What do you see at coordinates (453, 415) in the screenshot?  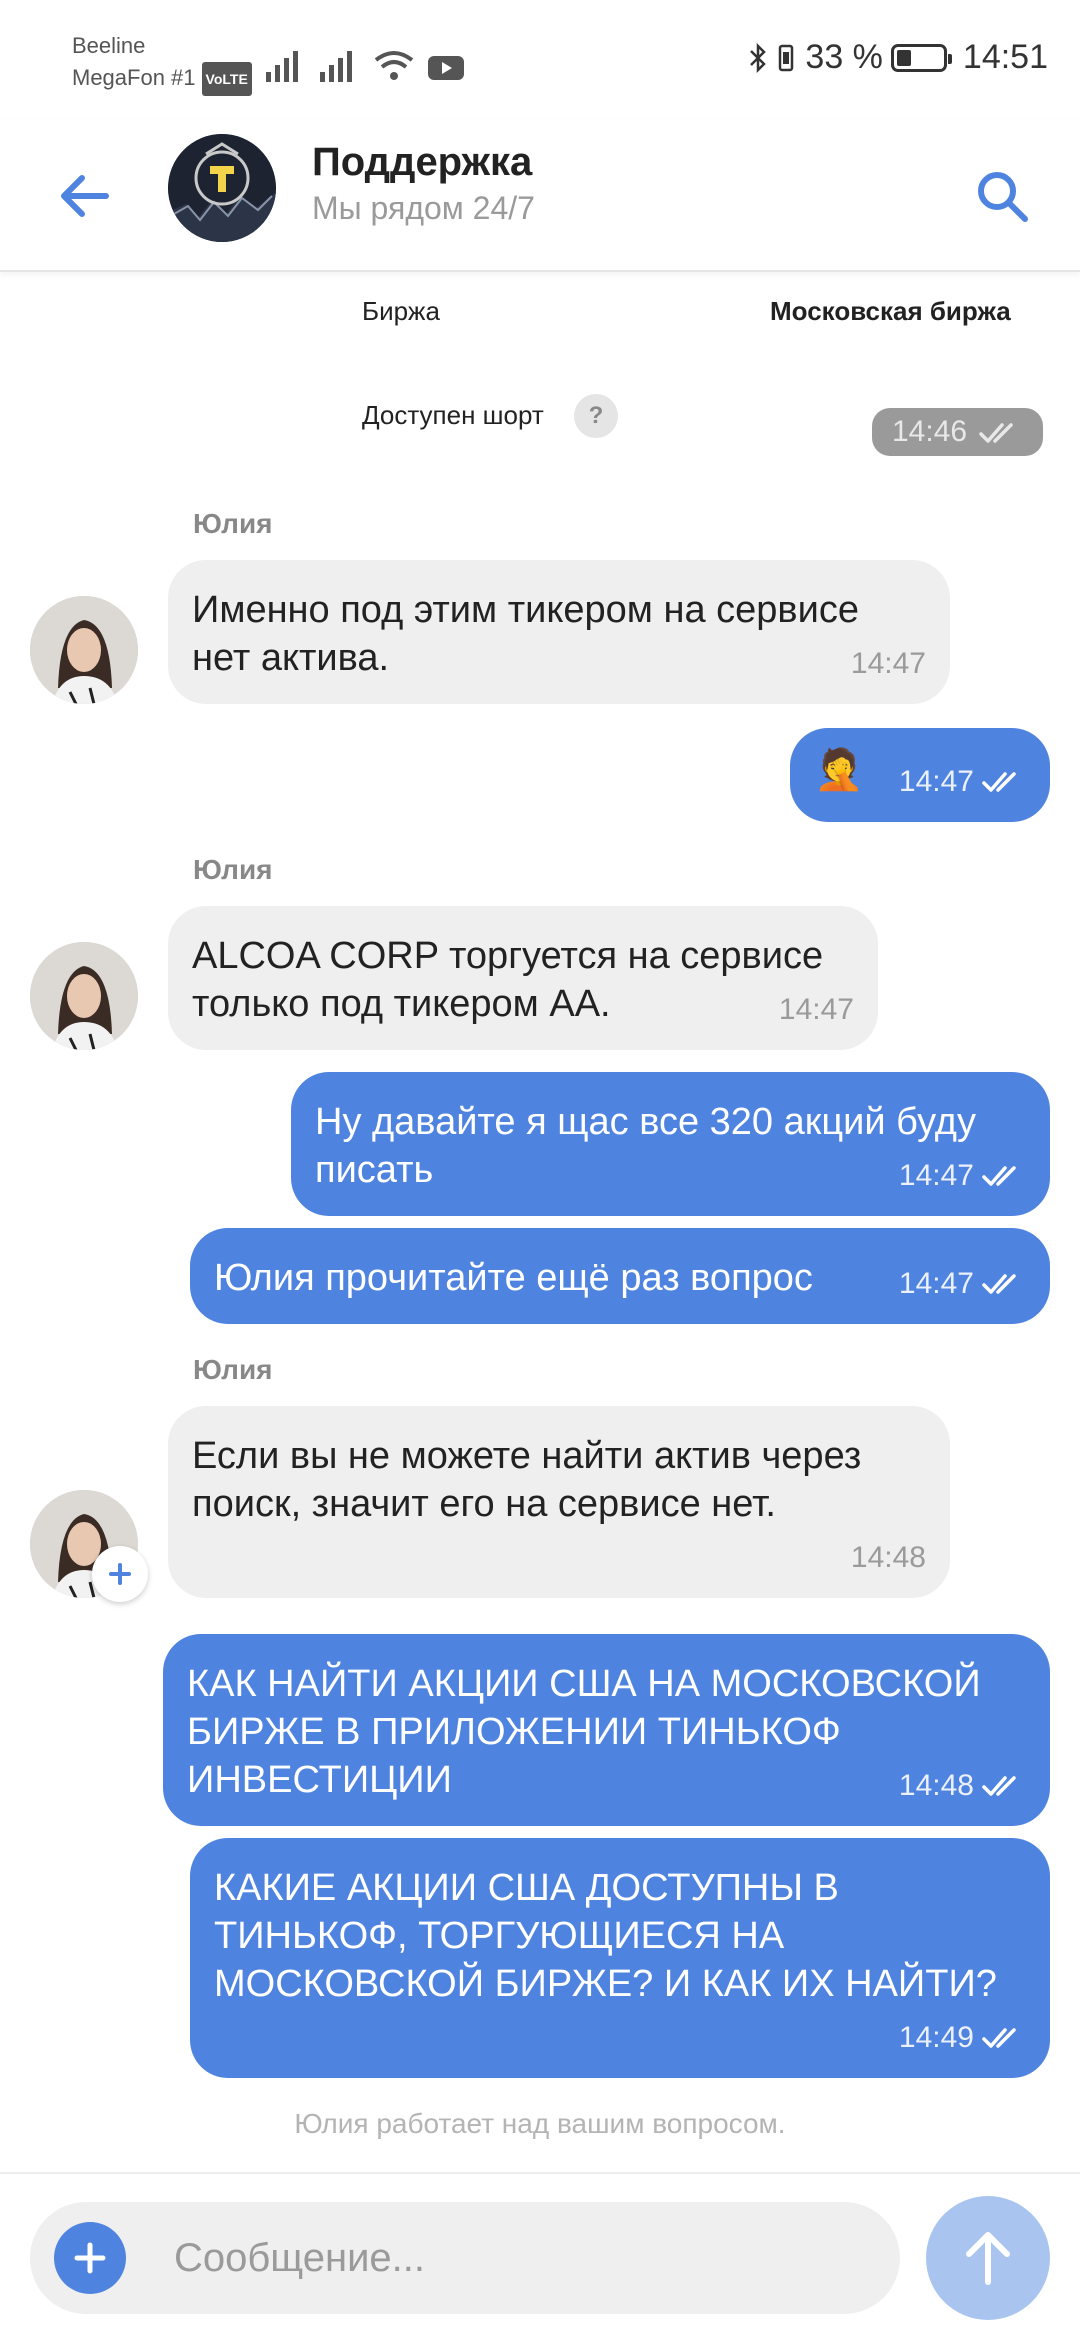 I see `info-row-label: Доступен шорт` at bounding box center [453, 415].